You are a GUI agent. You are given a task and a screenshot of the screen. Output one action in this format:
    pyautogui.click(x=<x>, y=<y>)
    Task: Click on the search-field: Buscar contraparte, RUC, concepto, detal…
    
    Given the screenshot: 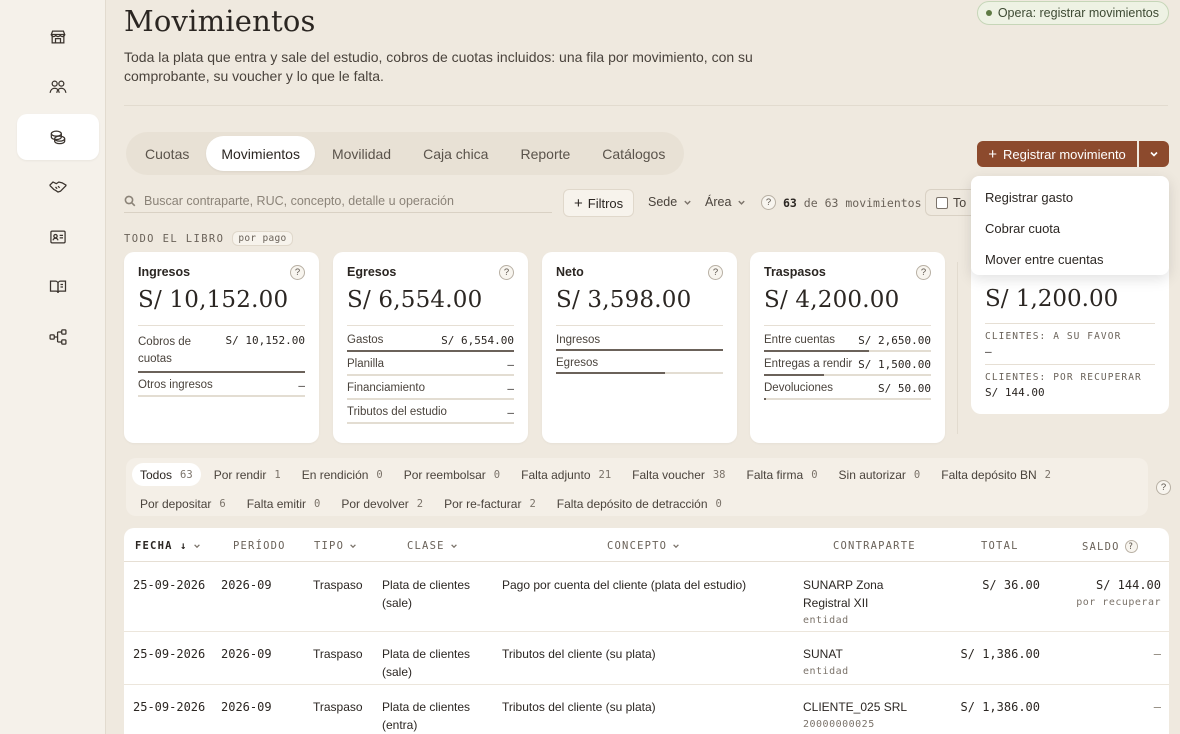 What is the action you would take?
    pyautogui.click(x=338, y=201)
    